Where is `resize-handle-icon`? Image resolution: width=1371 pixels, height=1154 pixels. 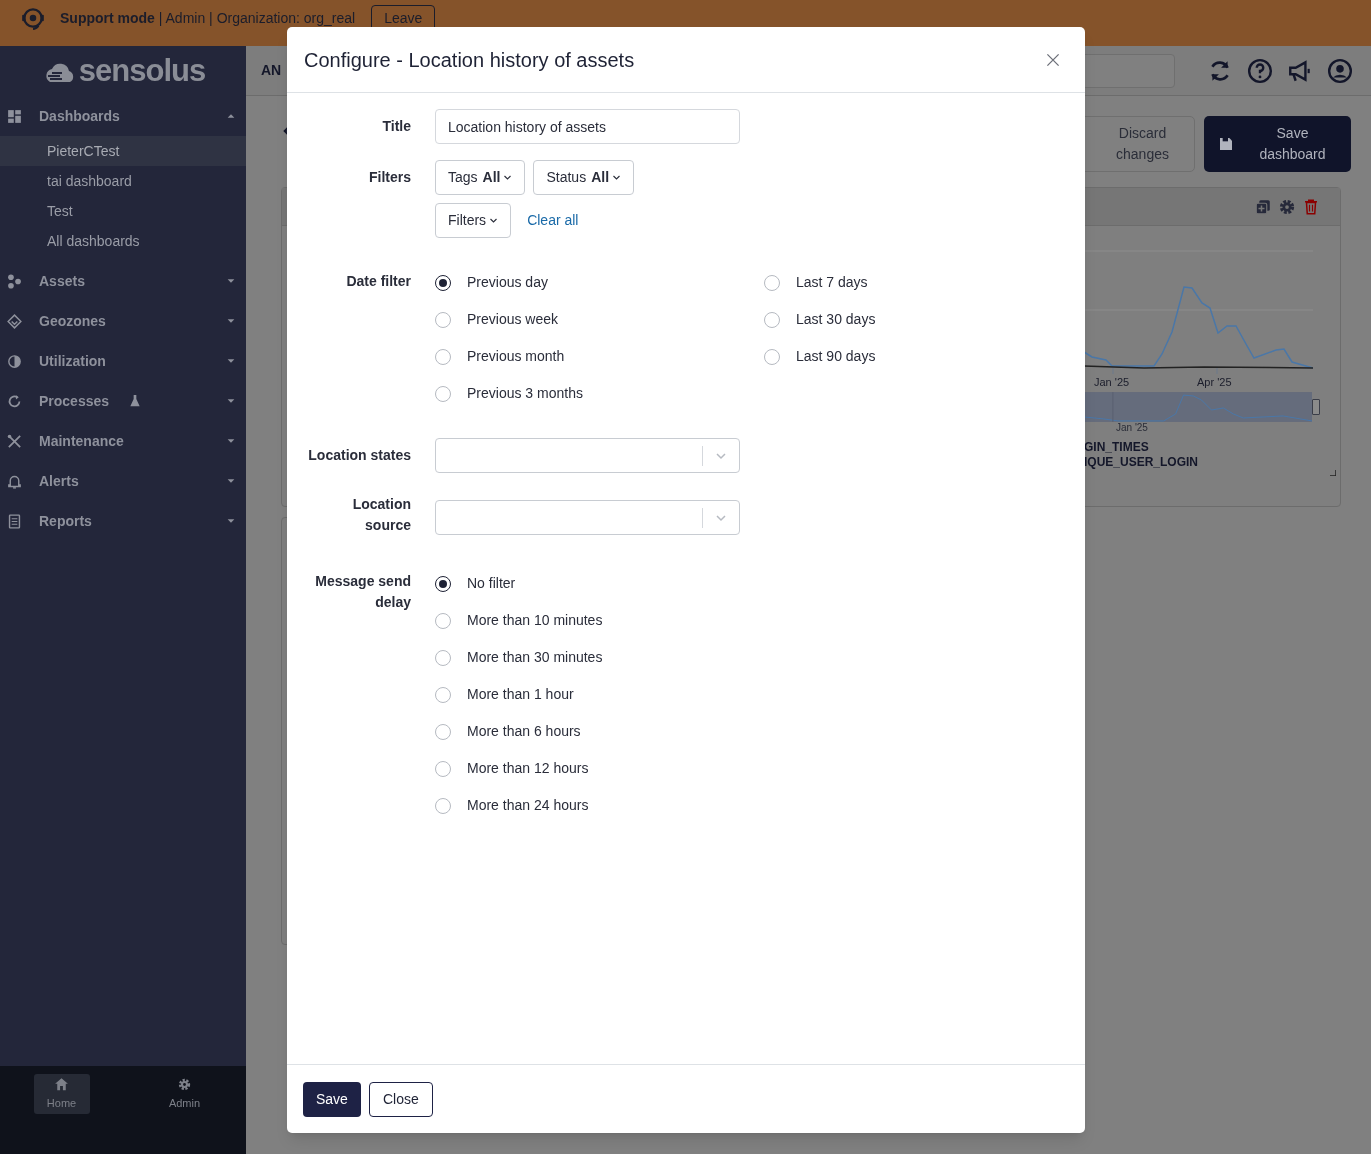 resize-handle-icon is located at coordinates (1333, 473).